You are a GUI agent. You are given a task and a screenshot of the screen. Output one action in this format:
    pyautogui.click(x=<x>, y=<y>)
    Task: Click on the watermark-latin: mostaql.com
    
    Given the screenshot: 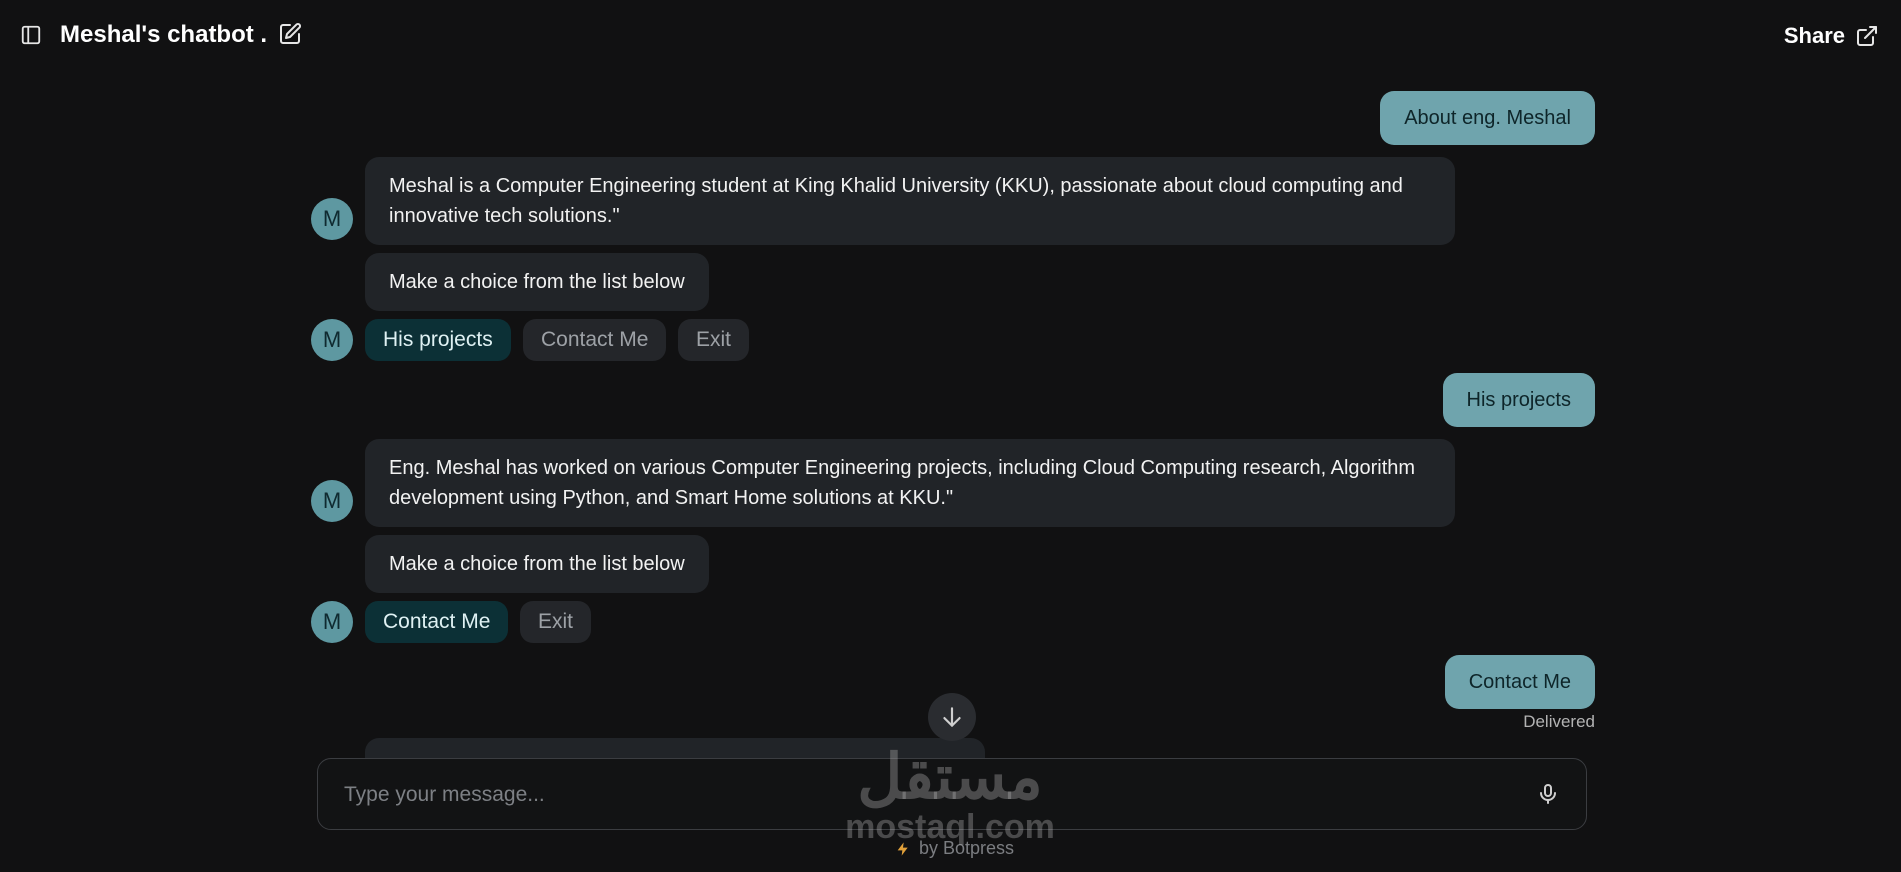 What is the action you would take?
    pyautogui.click(x=950, y=827)
    